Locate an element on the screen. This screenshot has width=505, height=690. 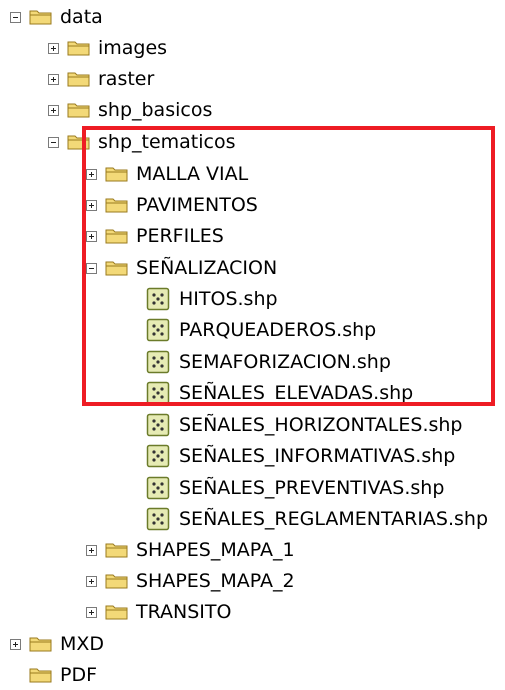
tree-node-senales-horizontales-shp: SEÑALES_HORIZONTALES.shp is located at coordinates (304, 425).